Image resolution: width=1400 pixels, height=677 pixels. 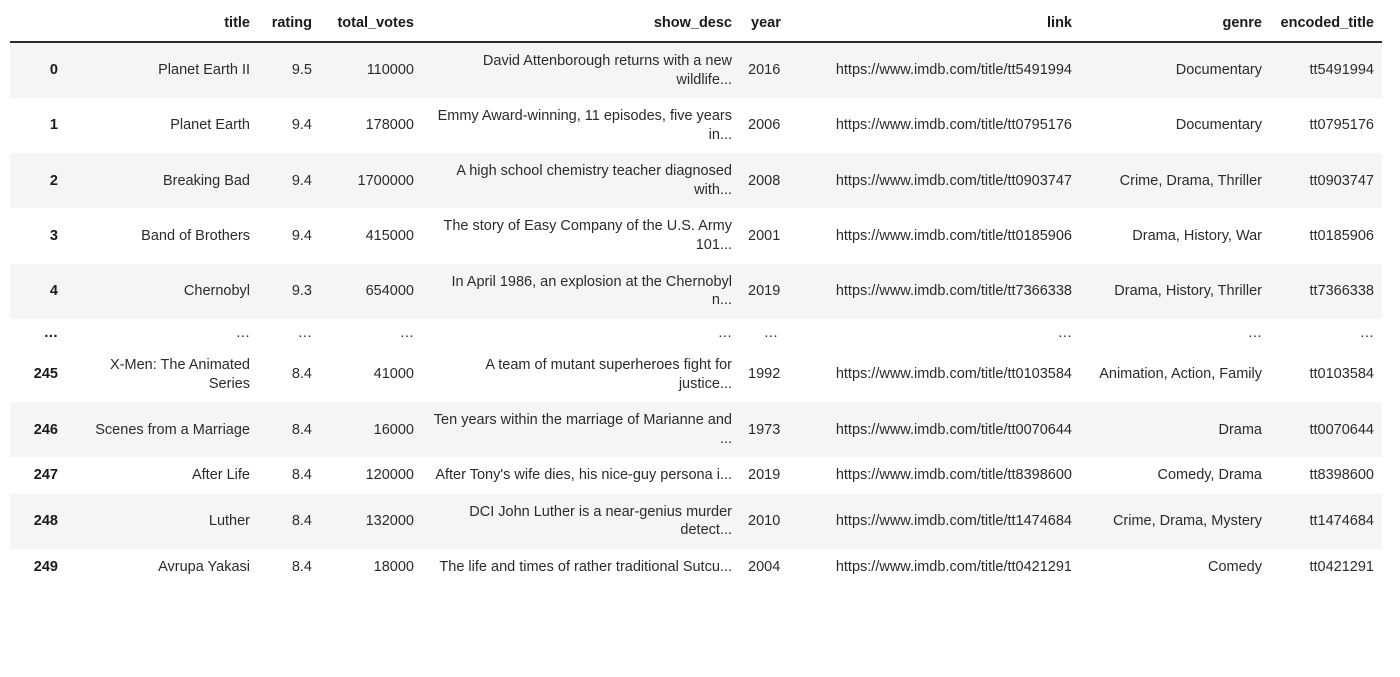 What do you see at coordinates (933, 521) in the screenshot?
I see `cell-link: https://www.imdb.com/title/tt1474684` at bounding box center [933, 521].